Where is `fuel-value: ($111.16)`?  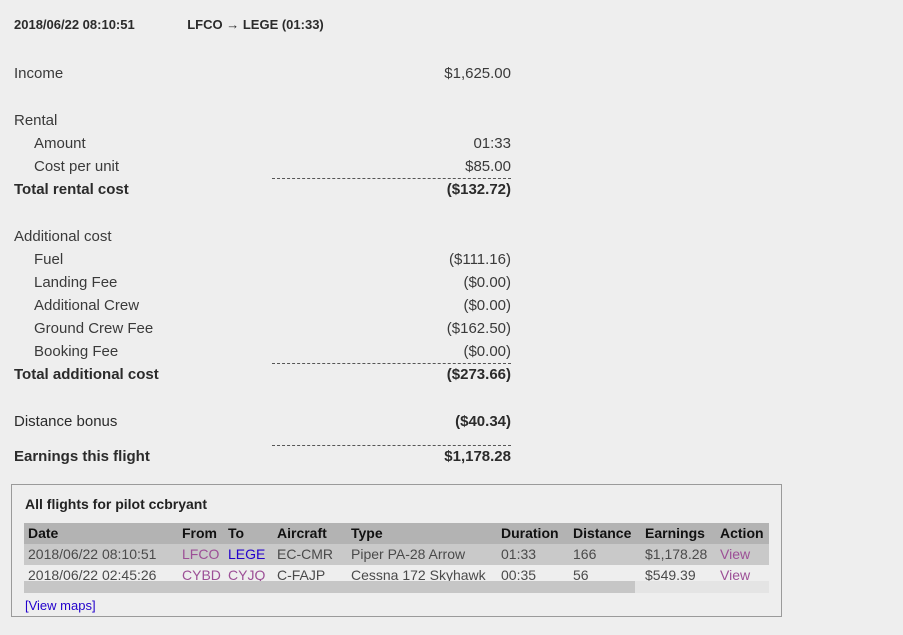 fuel-value: ($111.16) is located at coordinates (480, 259).